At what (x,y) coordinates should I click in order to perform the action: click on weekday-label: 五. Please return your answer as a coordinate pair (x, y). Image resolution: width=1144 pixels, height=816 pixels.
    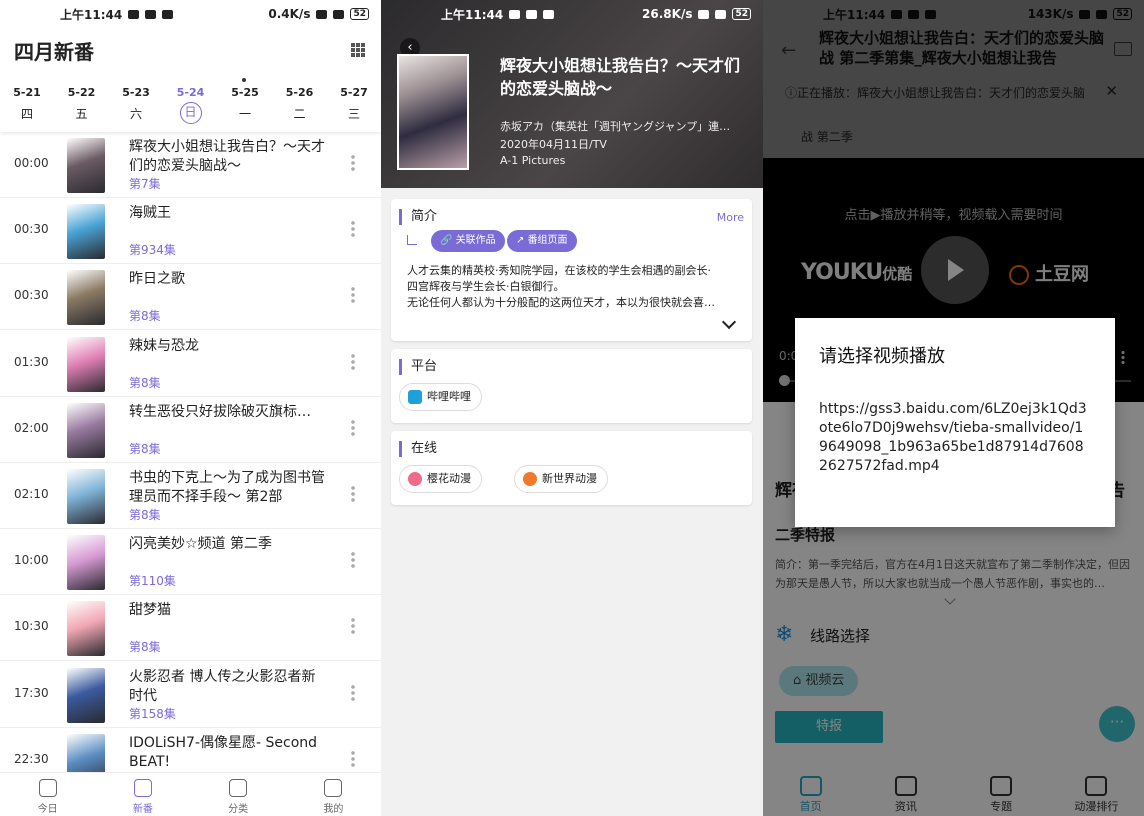
    Looking at the image, I should click on (81, 114).